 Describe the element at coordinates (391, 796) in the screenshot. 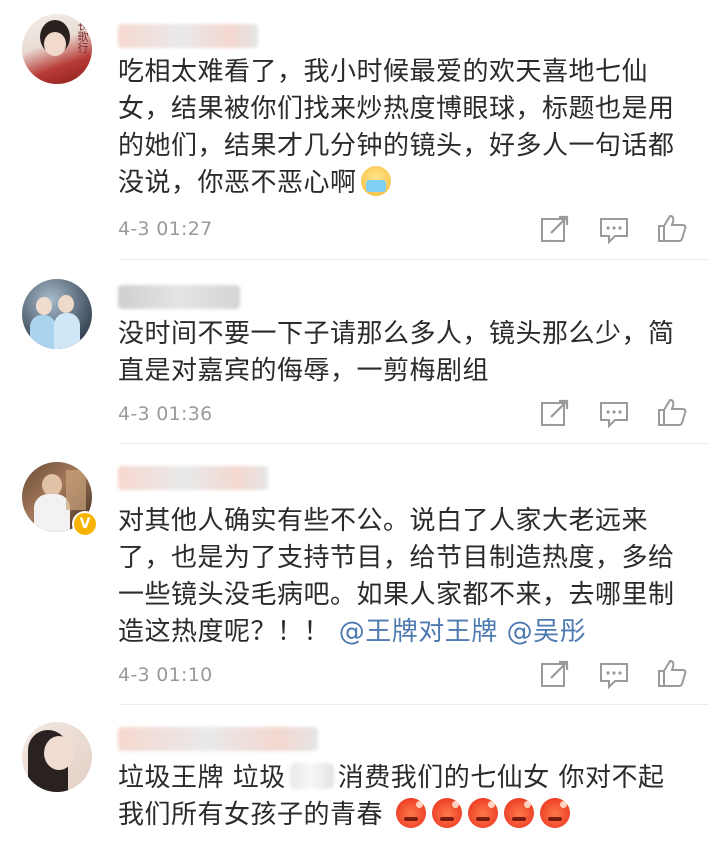

I see `comment-text: 垃圾王牌 垃圾 消费我们的七仙女 你对不起我们所有女孩子的青春` at that location.